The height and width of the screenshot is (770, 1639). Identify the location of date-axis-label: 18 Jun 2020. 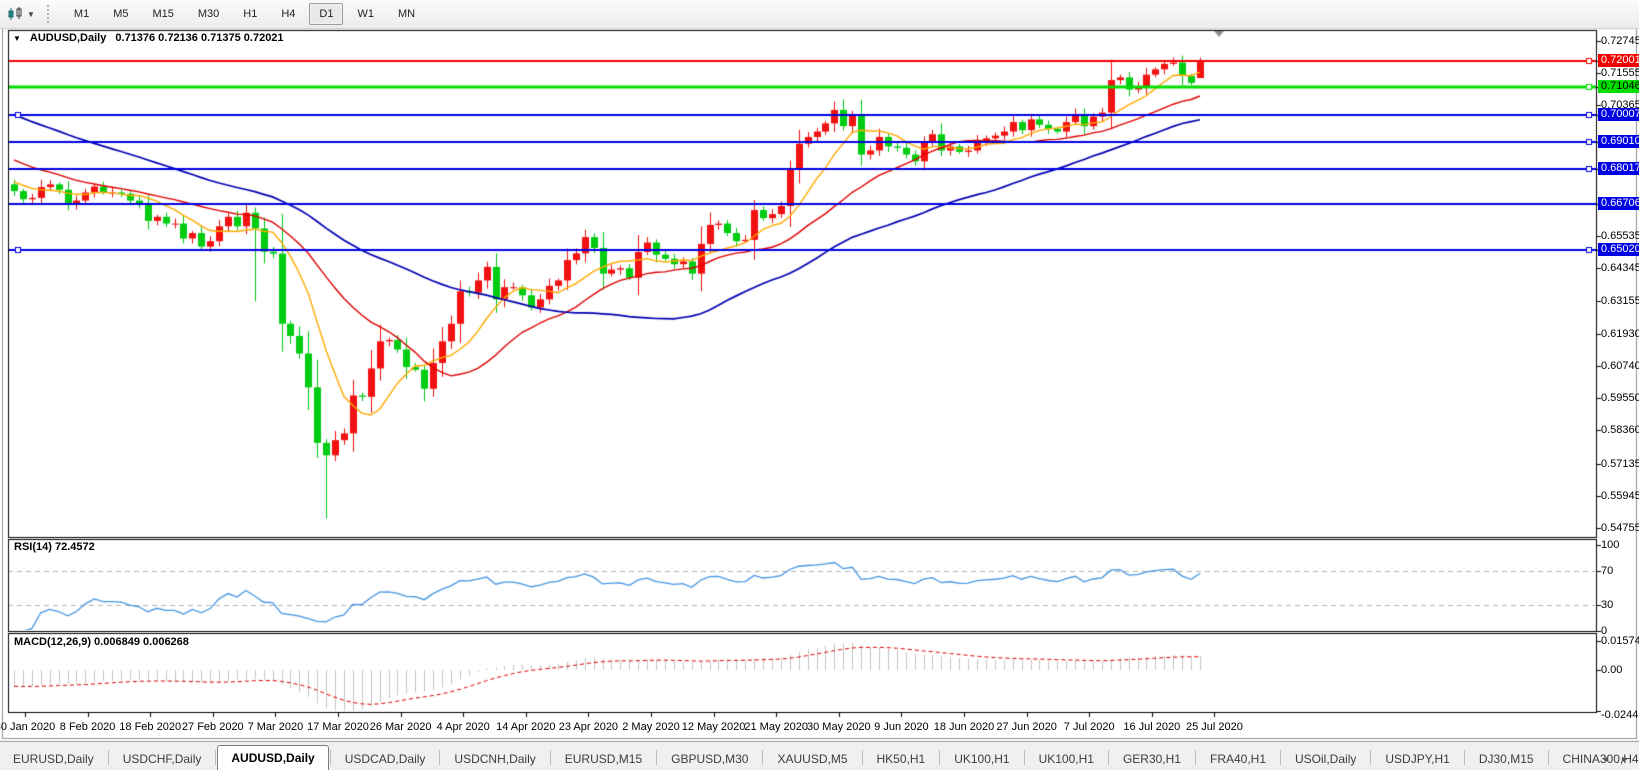
(964, 727).